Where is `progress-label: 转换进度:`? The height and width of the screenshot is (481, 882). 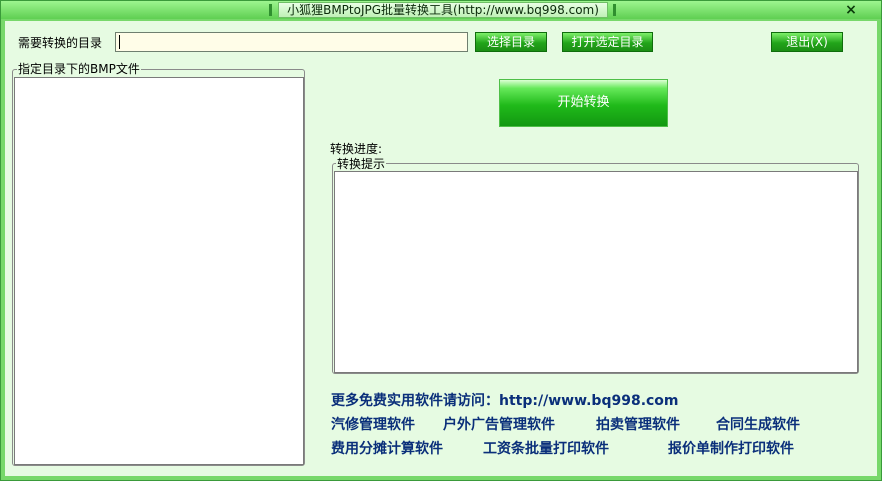 progress-label: 转换进度: is located at coordinates (356, 149).